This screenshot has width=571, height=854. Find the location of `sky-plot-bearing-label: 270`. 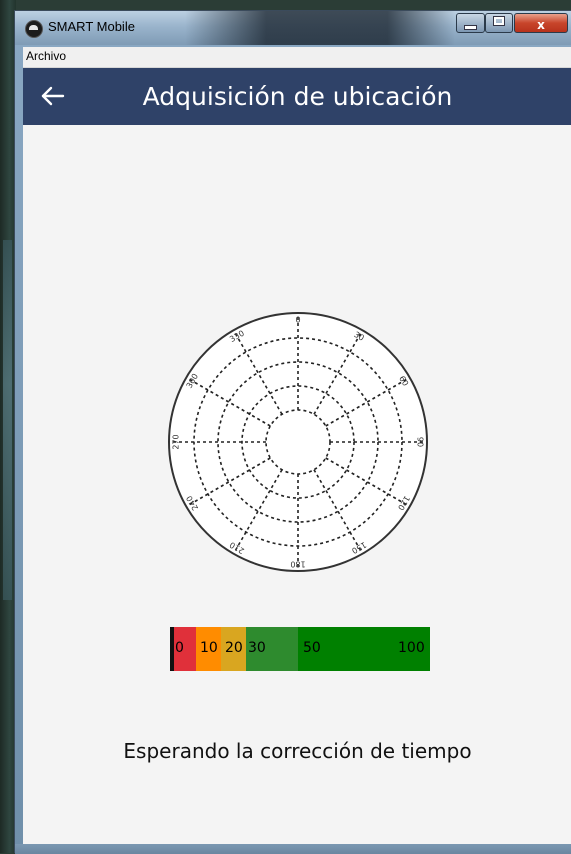

sky-plot-bearing-label: 270 is located at coordinates (176, 441).